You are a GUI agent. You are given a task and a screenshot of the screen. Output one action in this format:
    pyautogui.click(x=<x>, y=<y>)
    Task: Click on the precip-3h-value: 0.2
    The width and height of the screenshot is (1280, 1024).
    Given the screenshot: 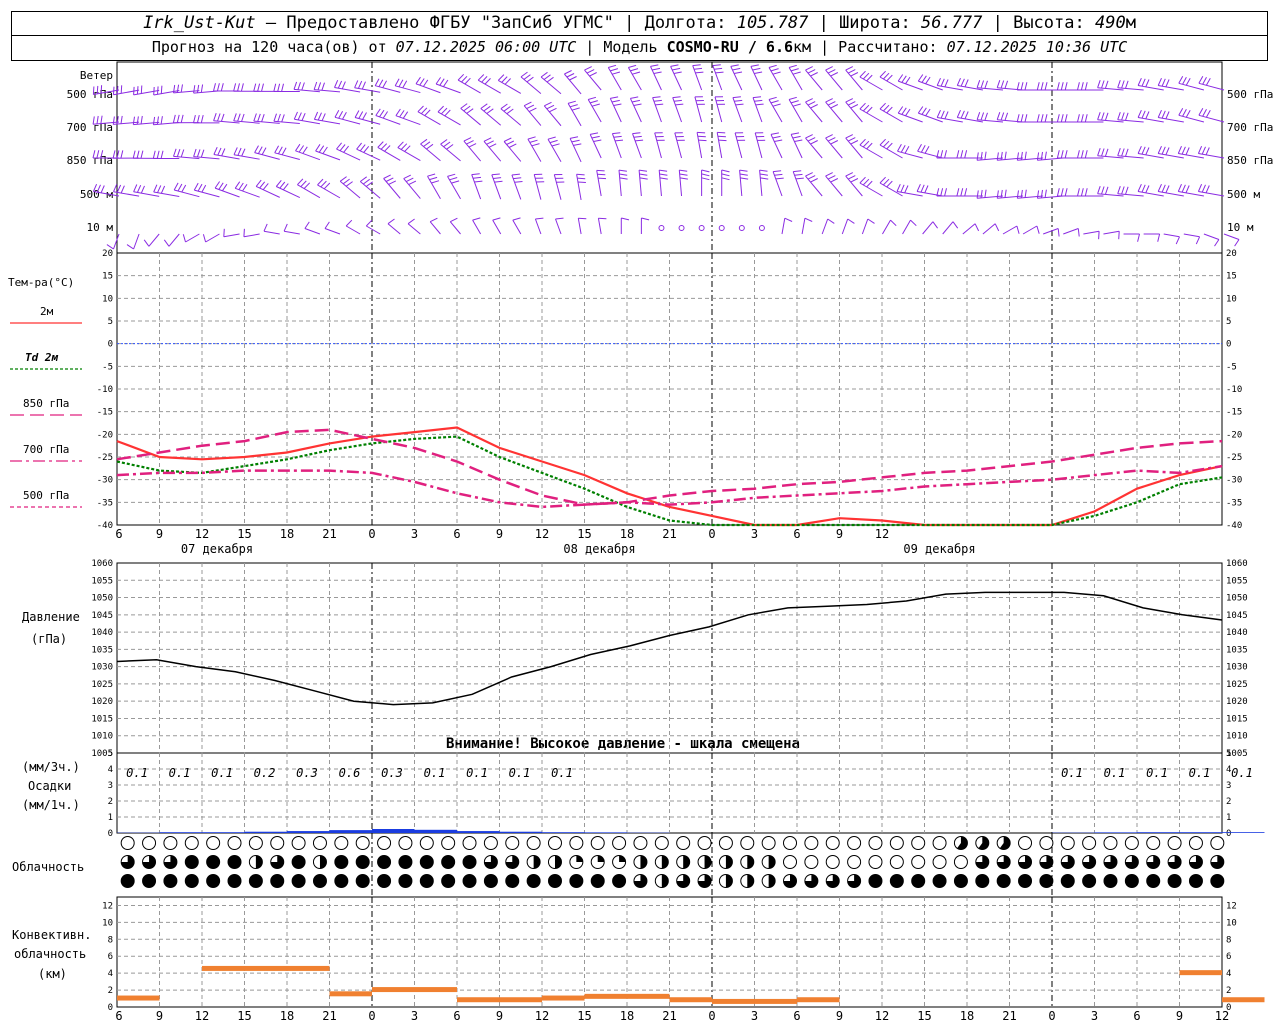 What is the action you would take?
    pyautogui.click(x=265, y=773)
    